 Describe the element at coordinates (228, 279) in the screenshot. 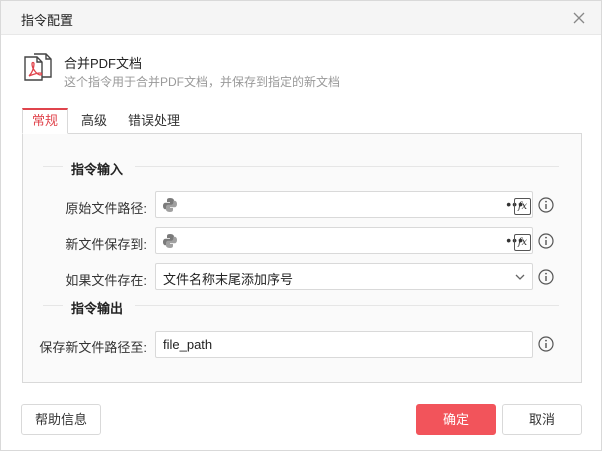

I see `if-exists-selected-value: 文件名称末尾添加序号` at that location.